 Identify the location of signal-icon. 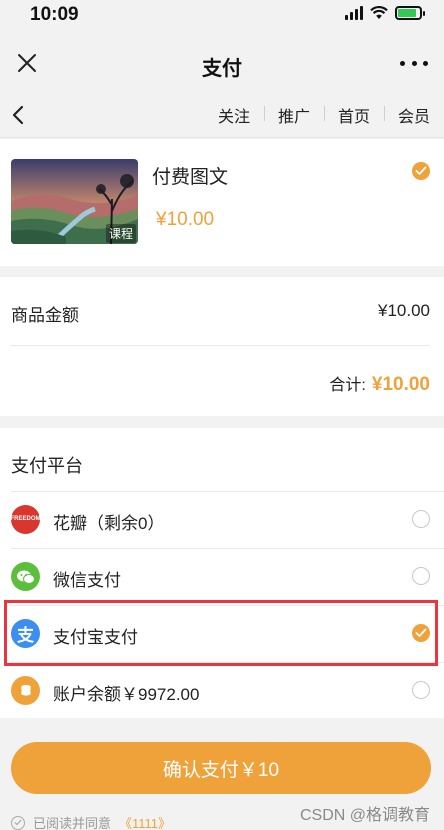
(354, 13).